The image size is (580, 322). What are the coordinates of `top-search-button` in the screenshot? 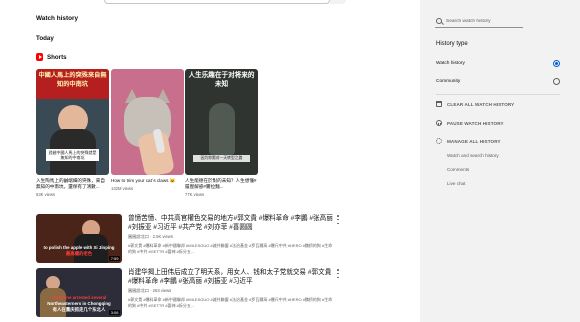 It's located at (338, 2).